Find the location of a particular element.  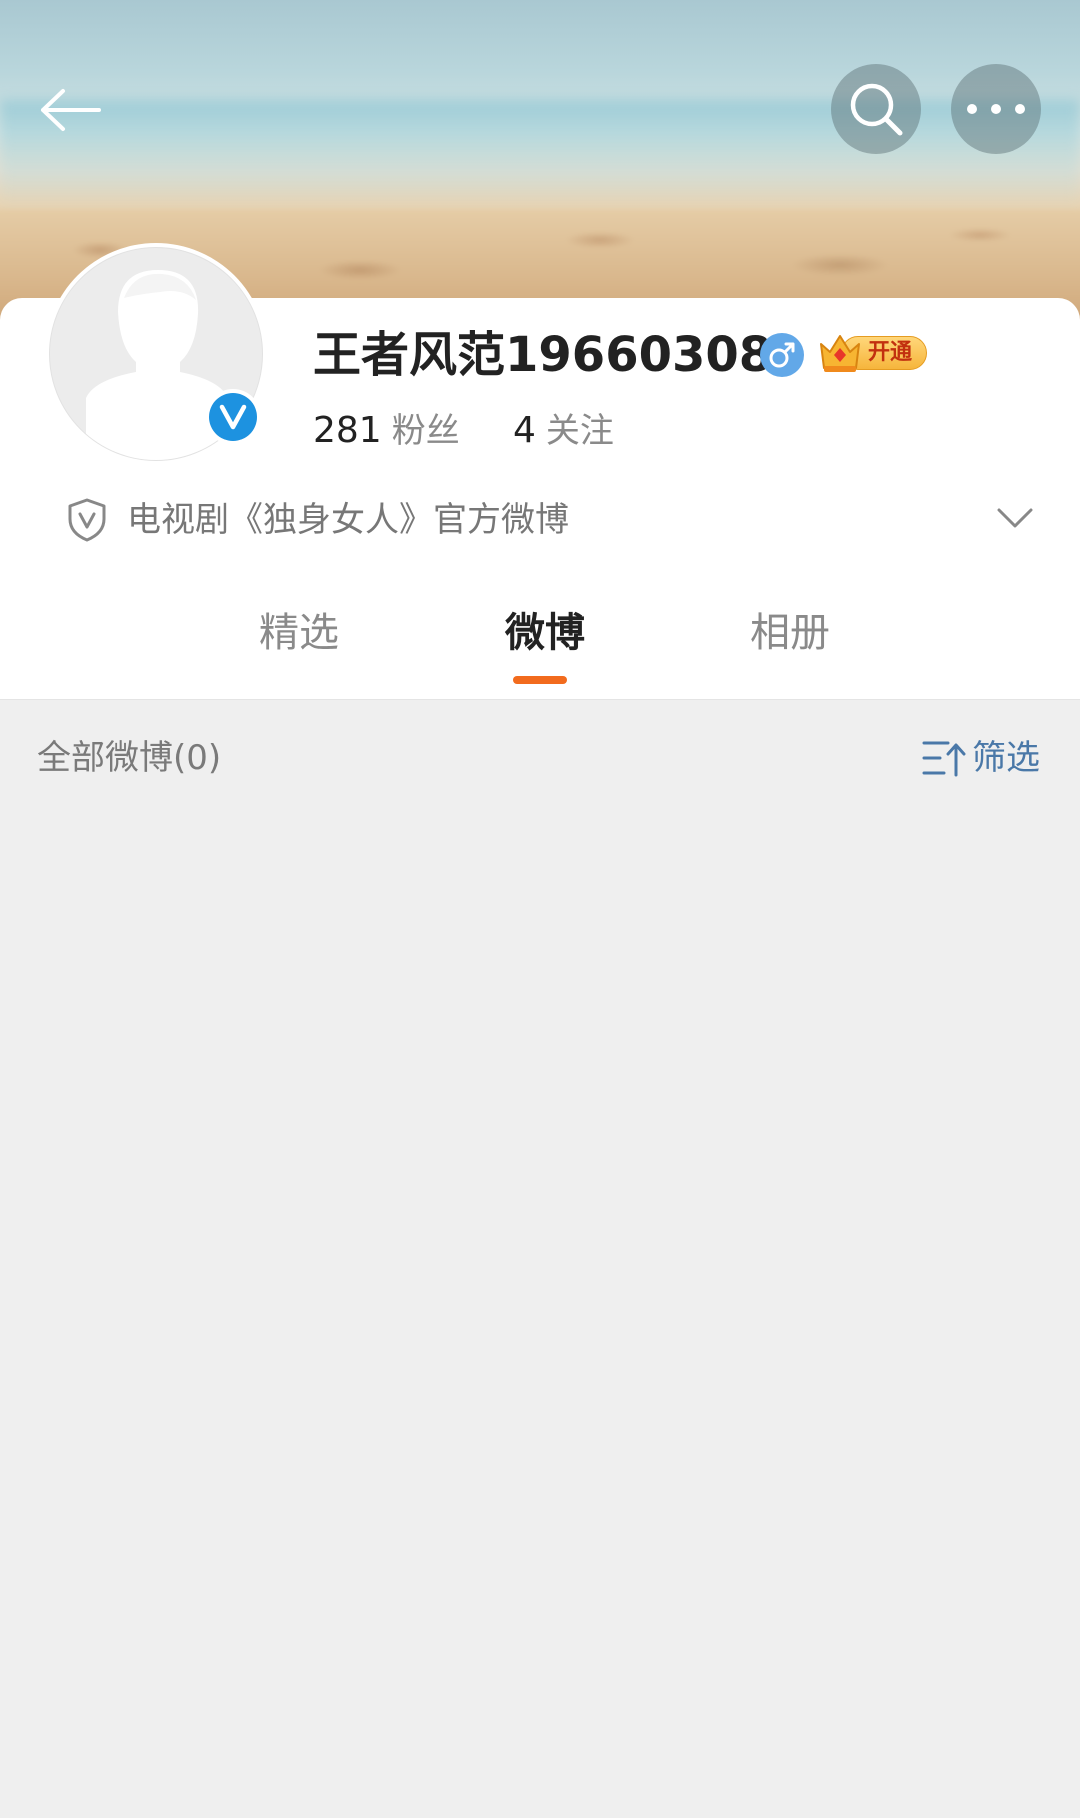

back-arrow-icon is located at coordinates (71, 110).